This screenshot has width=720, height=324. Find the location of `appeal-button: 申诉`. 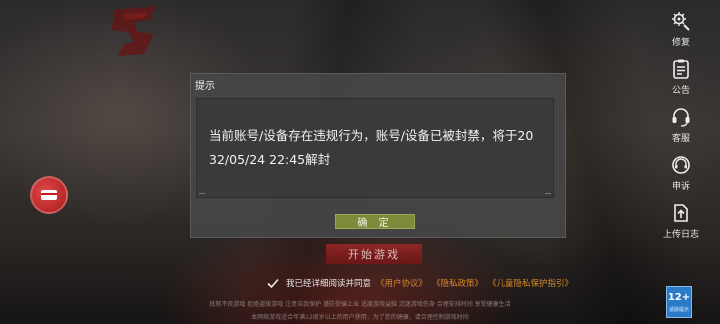

appeal-button: 申诉 is located at coordinates (681, 174).